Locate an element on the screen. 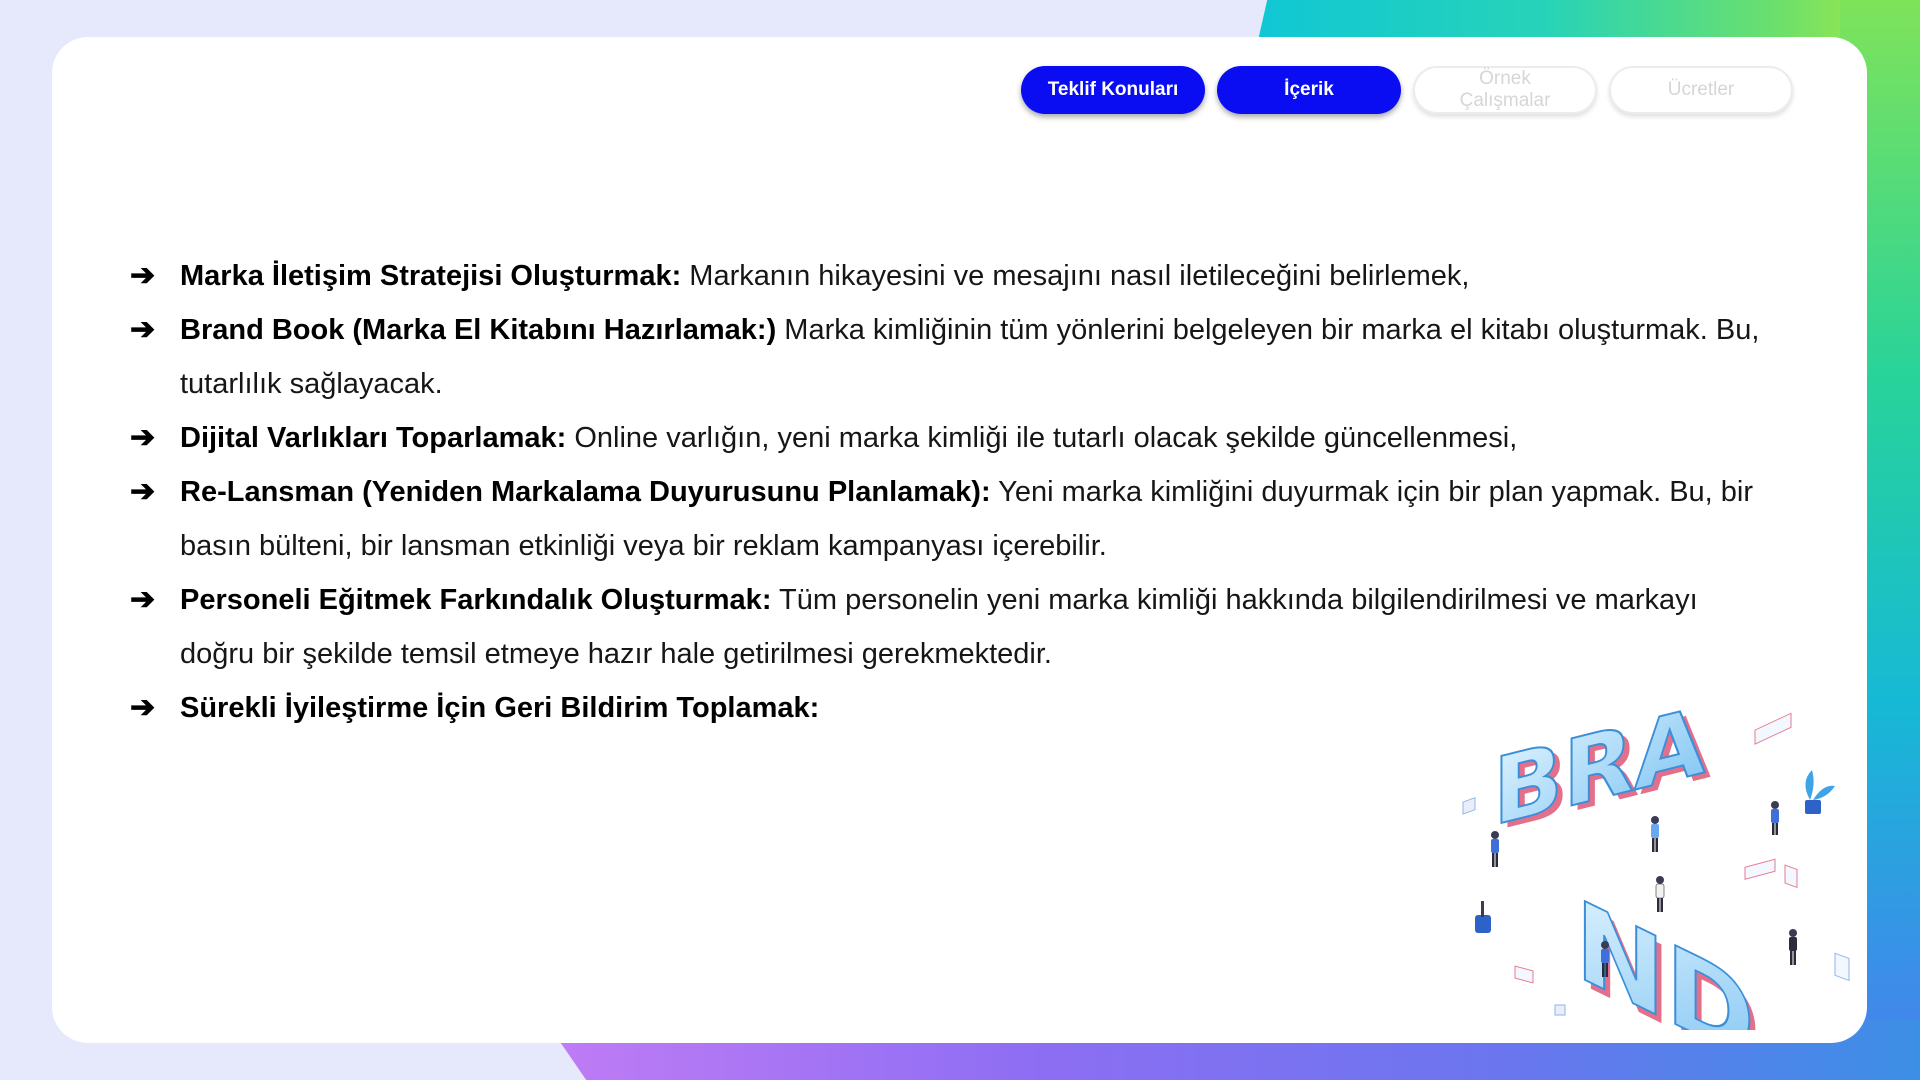  plant-icon is located at coordinates (1820, 792).